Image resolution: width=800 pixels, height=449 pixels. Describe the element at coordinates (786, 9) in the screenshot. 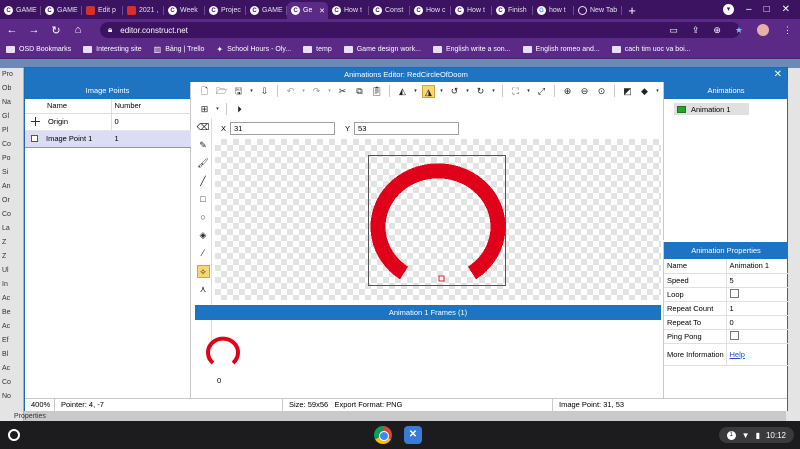

I see `close-window-icon: ✕` at that location.